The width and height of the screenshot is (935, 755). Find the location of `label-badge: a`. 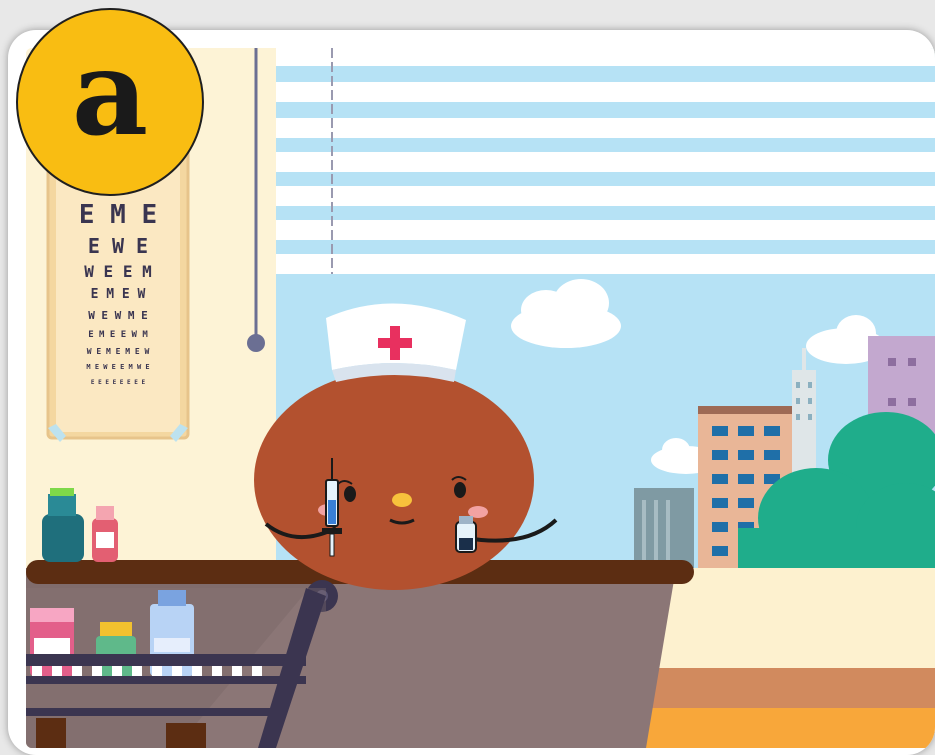

label-badge: a is located at coordinates (110, 102).